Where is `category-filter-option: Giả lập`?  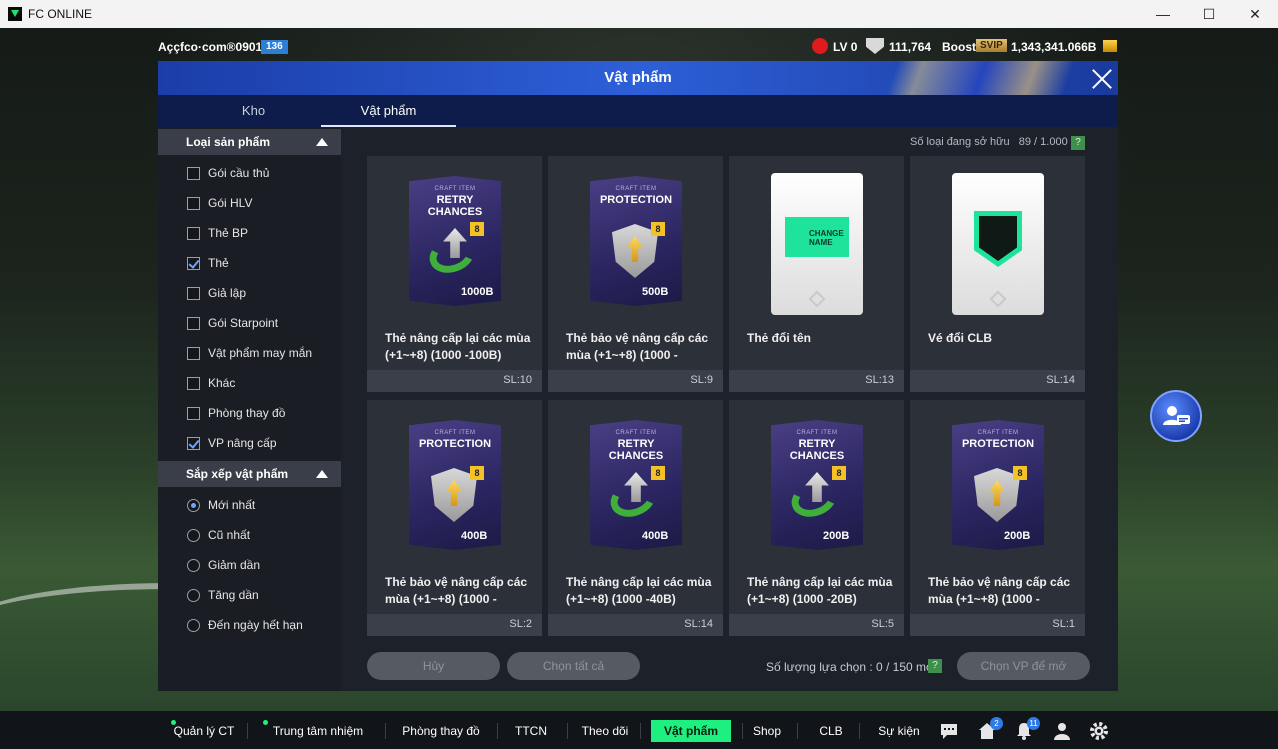
category-filter-option: Giả lập is located at coordinates (216, 293).